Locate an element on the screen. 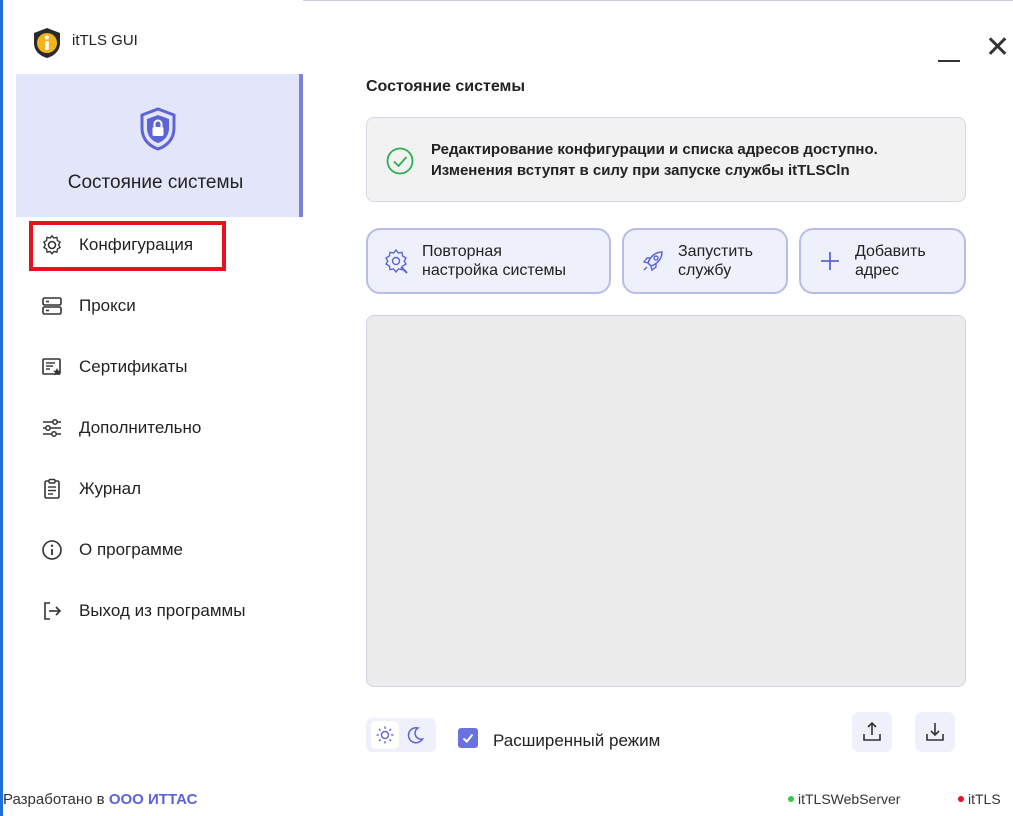 This screenshot has width=1013, height=816. exit-icon is located at coordinates (52, 611).